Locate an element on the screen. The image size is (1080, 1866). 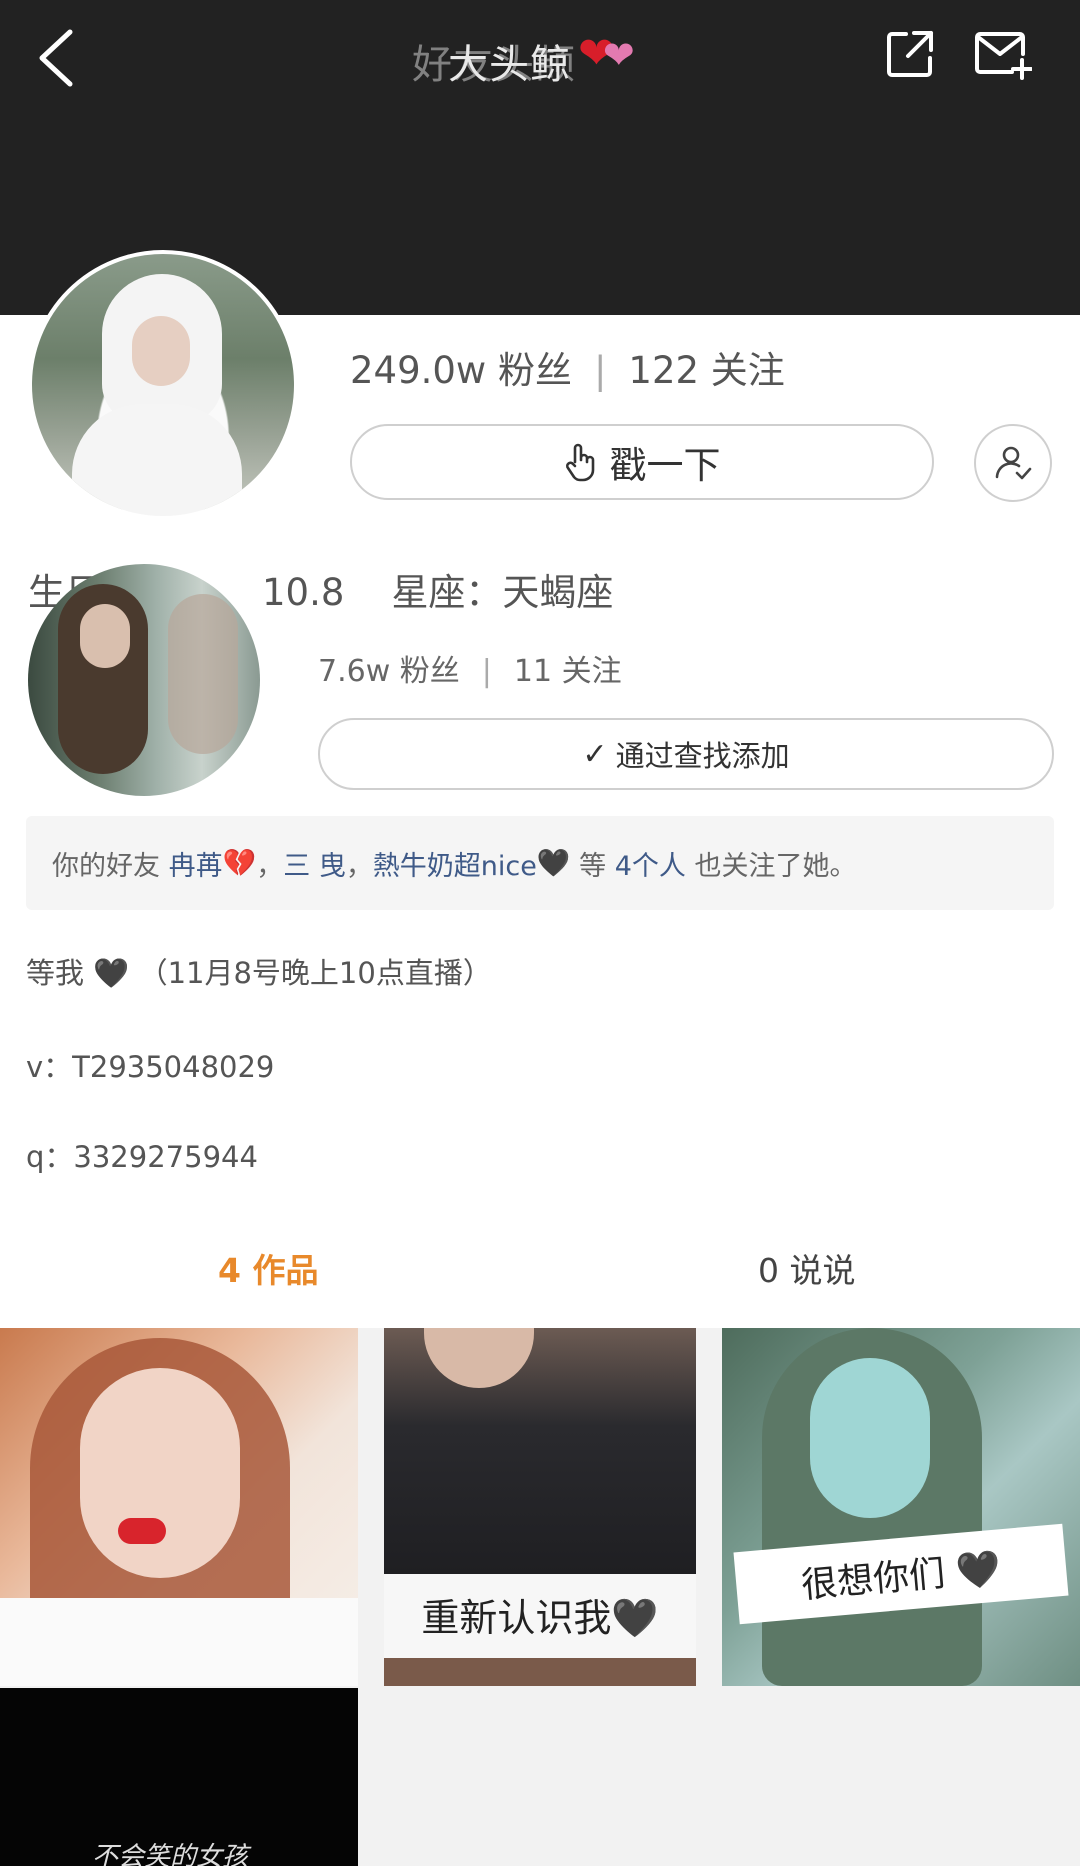
bio-wechat: v：T2935048029 is located at coordinates (150, 1067).